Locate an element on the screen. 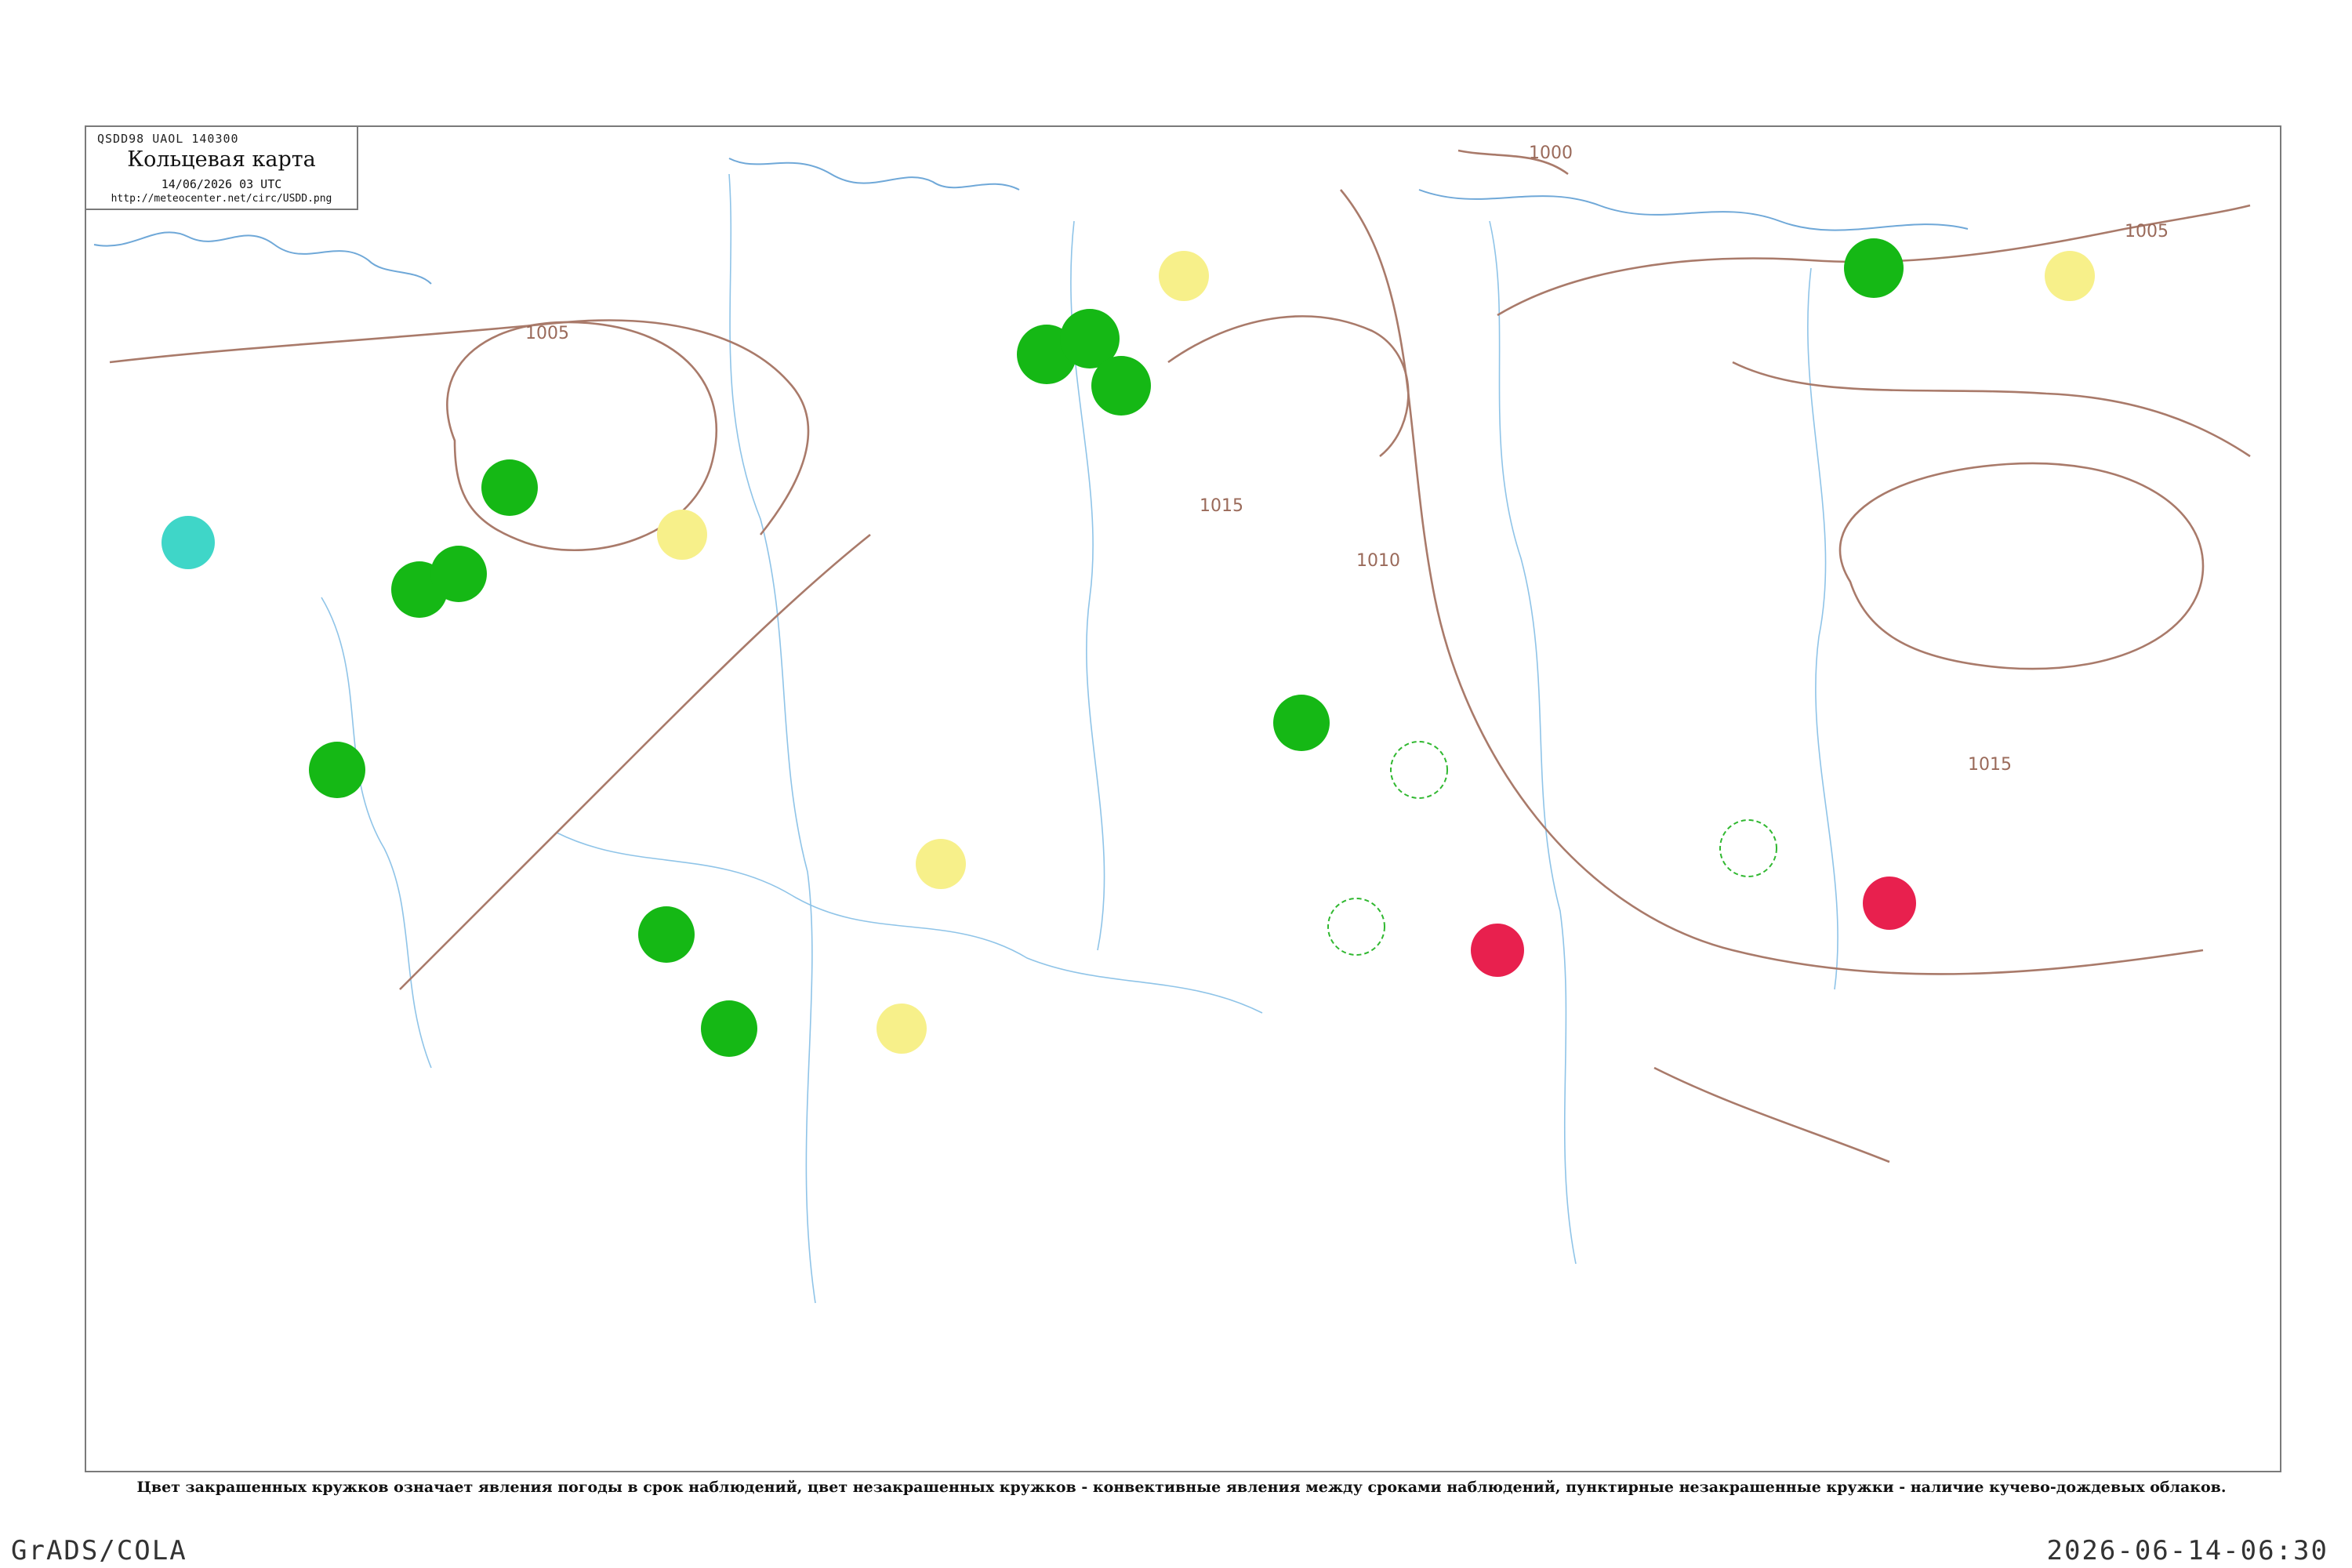  snow-circle is located at coordinates (188, 542).